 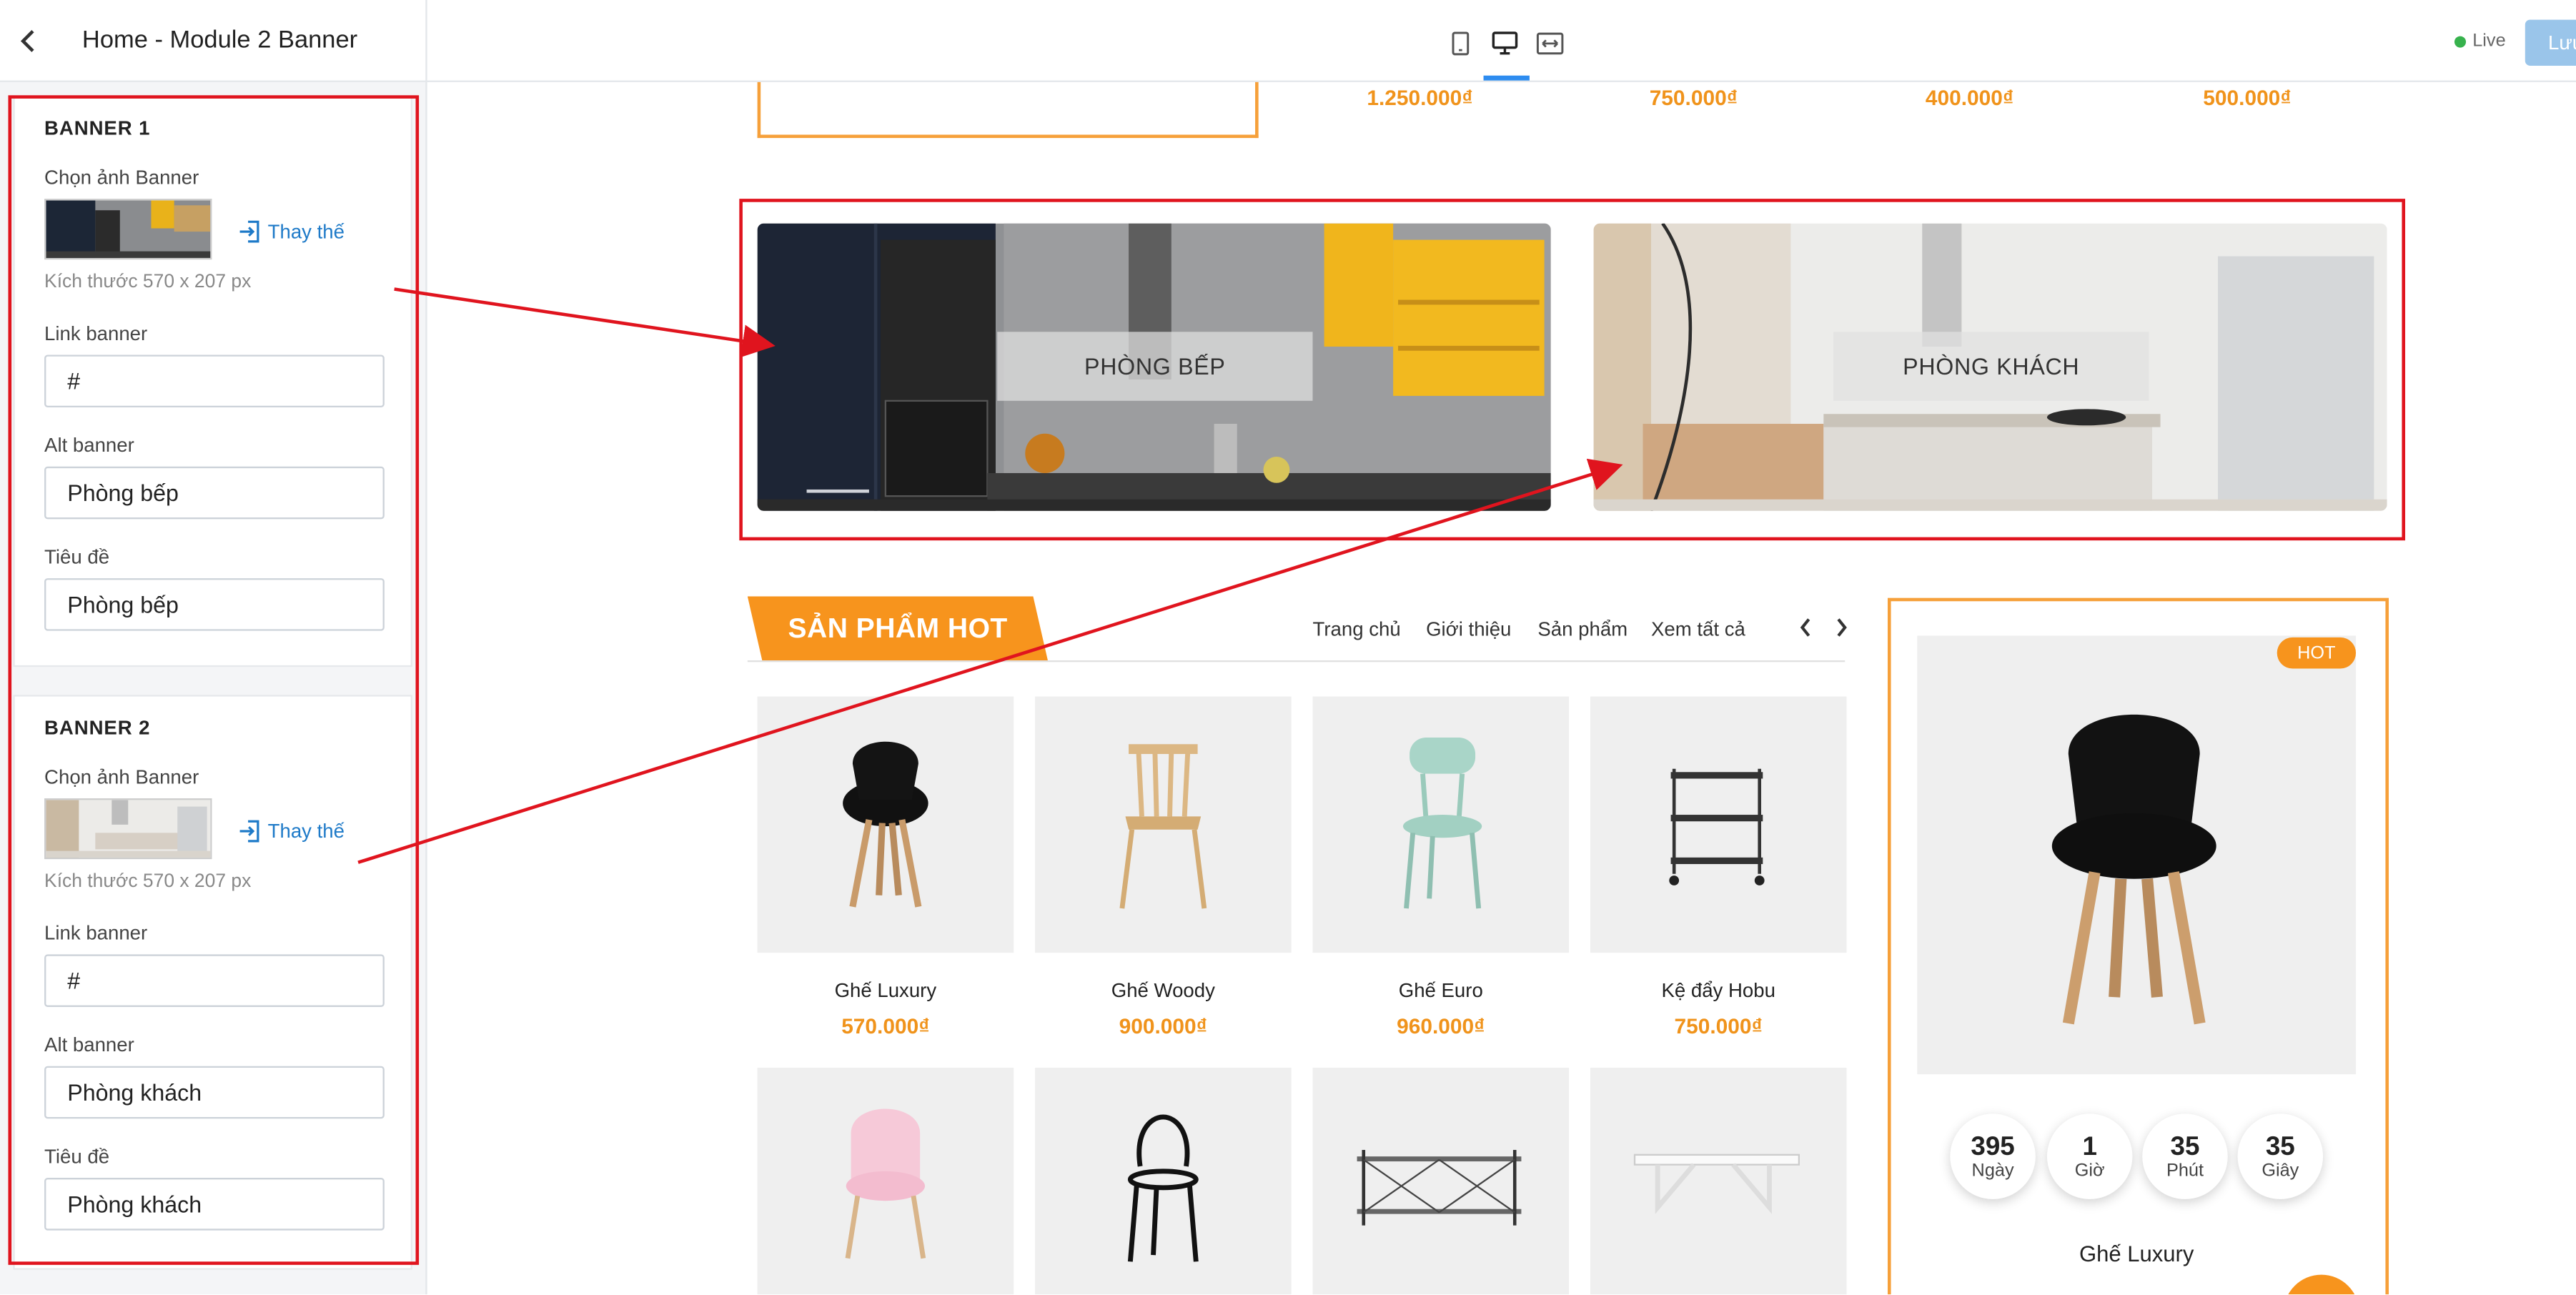 I want to click on countdown-days: 395 Ngày, so click(x=1993, y=1156).